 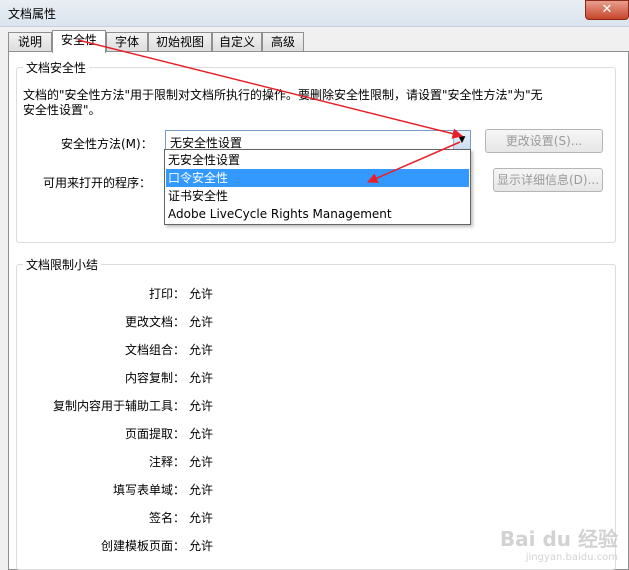 What do you see at coordinates (201, 350) in the screenshot?
I see `summary-value-assembly: 允许` at bounding box center [201, 350].